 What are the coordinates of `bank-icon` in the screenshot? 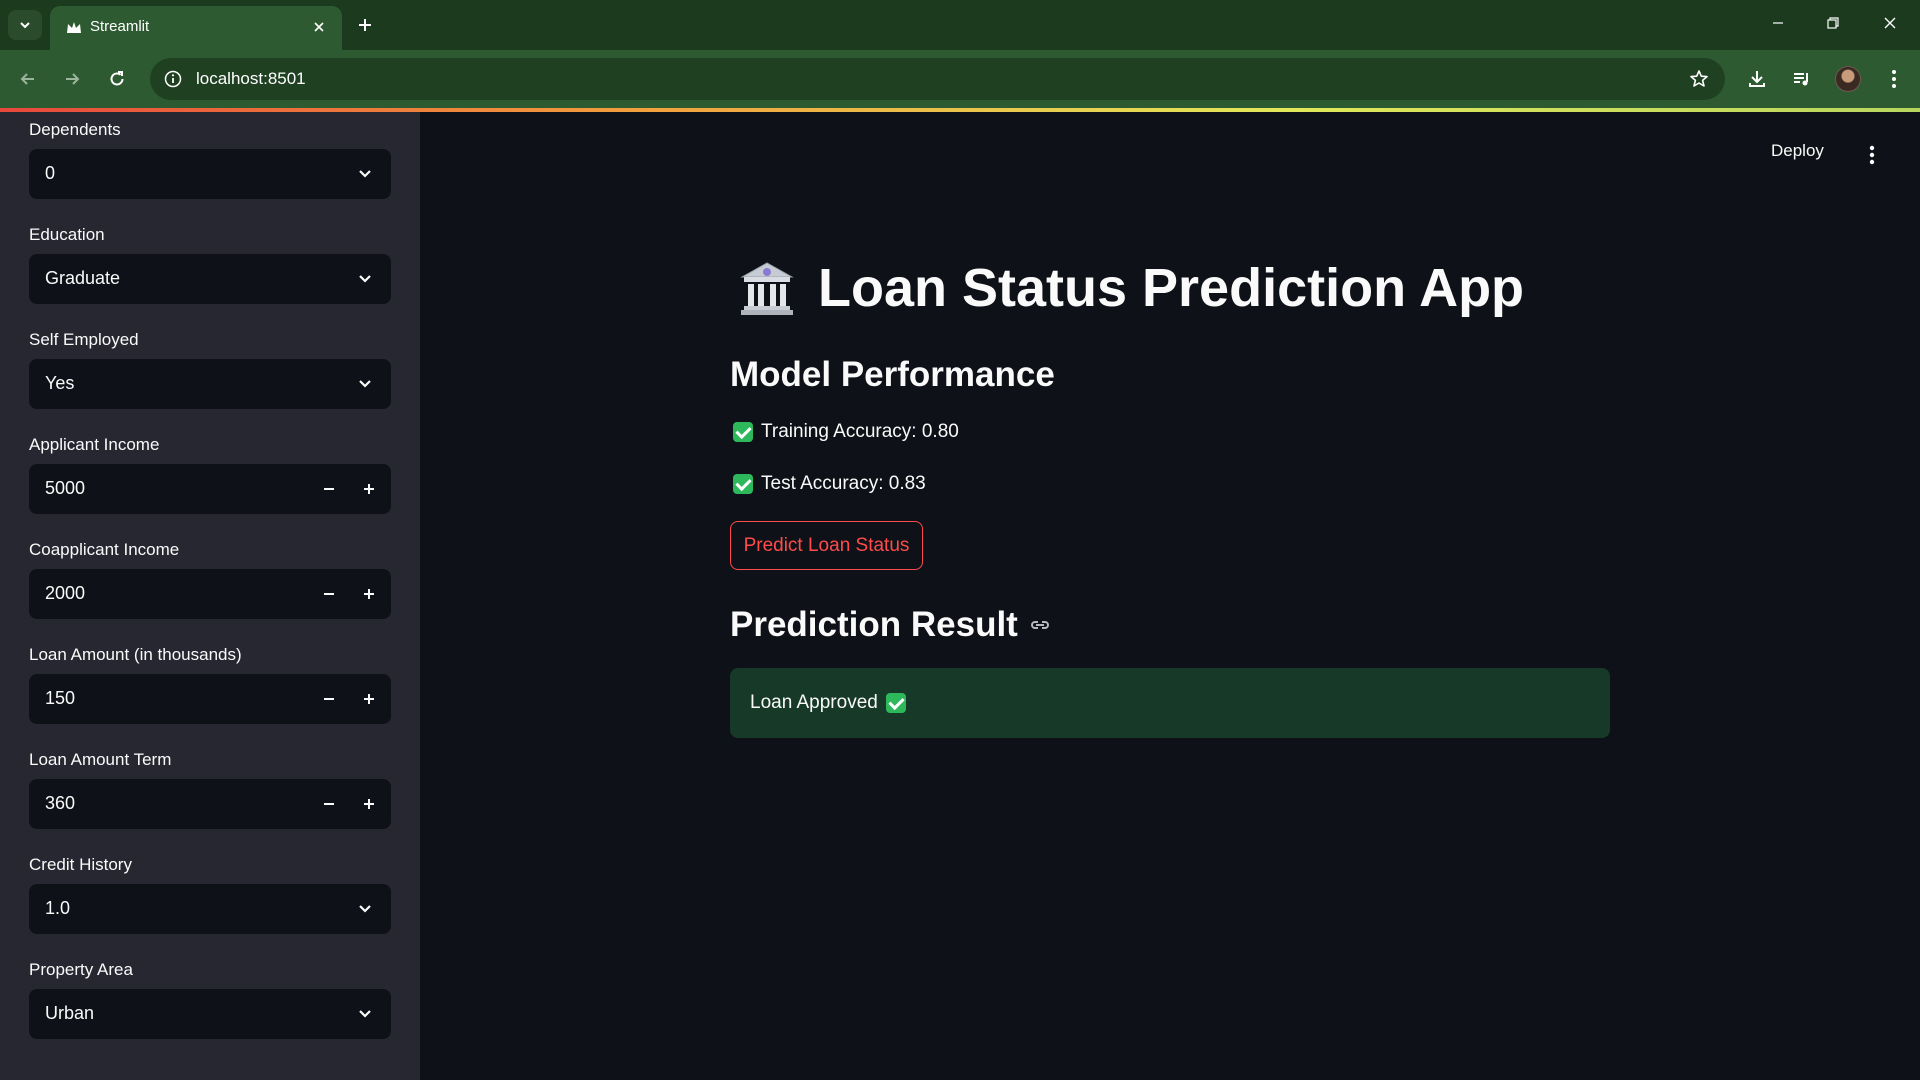 It's located at (767, 288).